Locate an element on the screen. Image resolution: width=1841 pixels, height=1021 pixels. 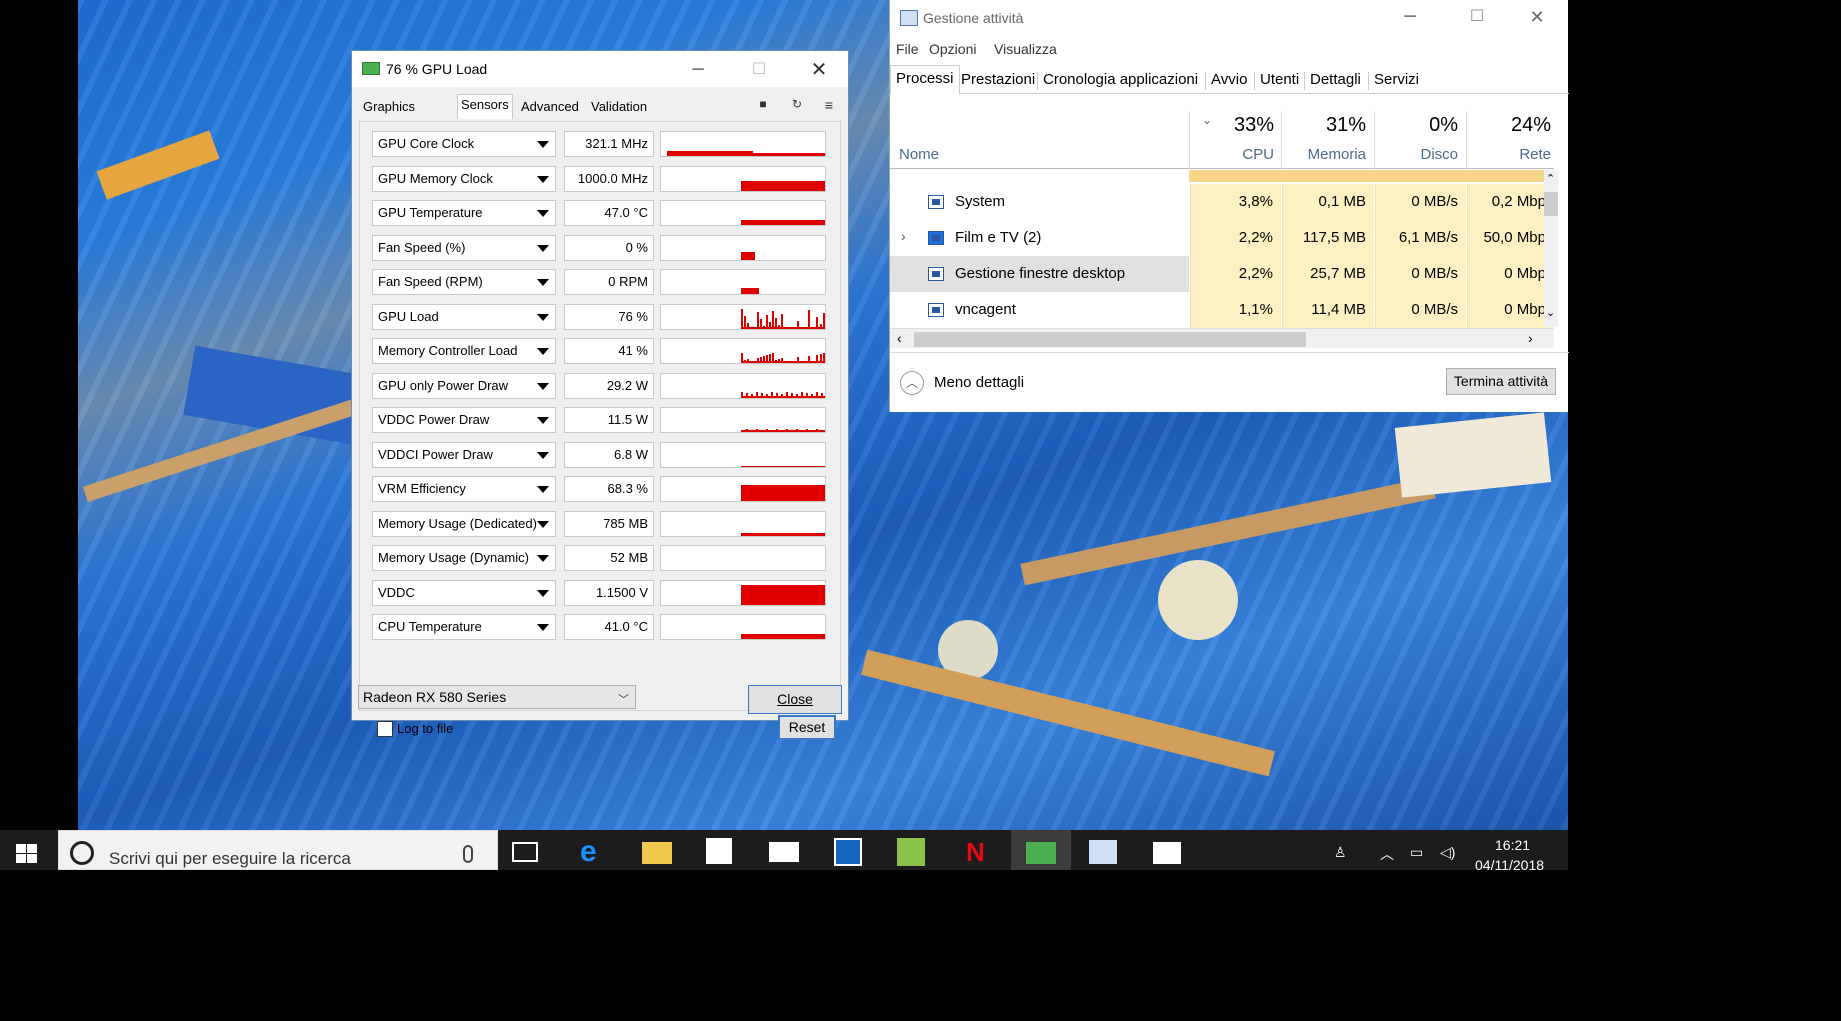
windows-start-icon is located at coordinates (27, 854).